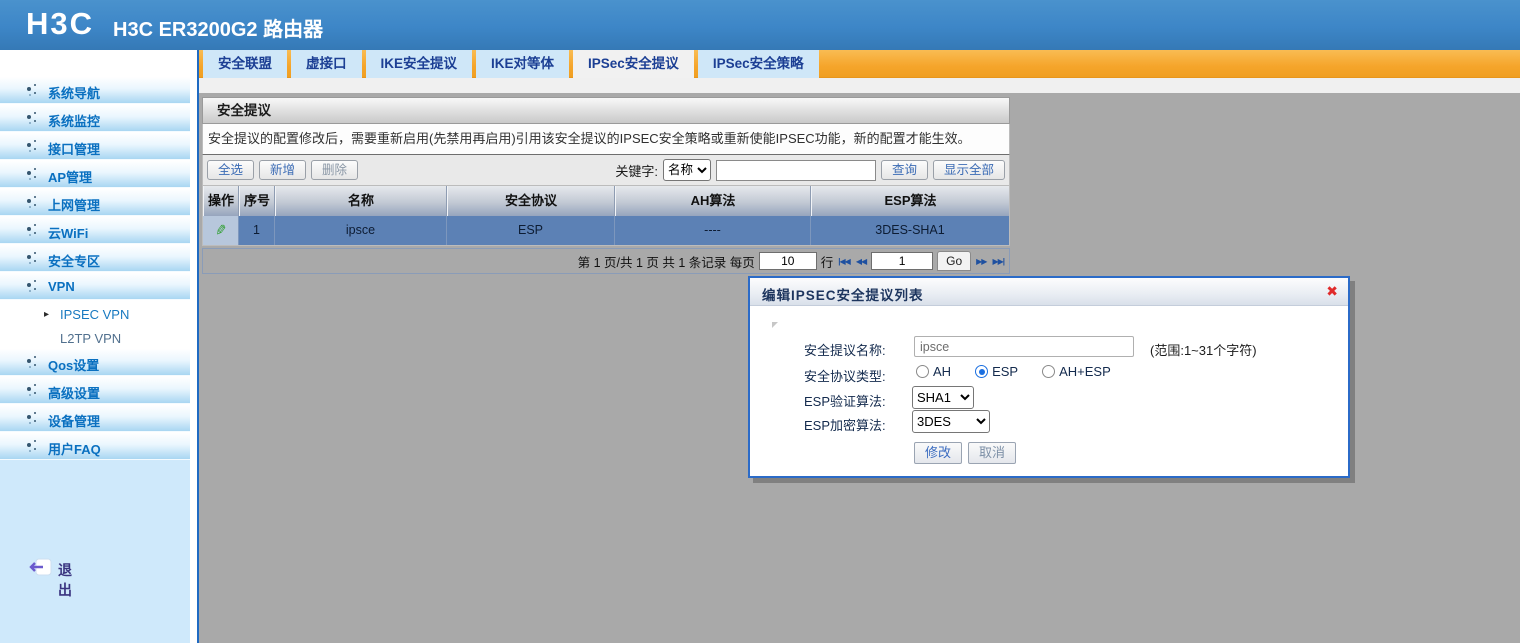 The width and height of the screenshot is (1520, 643). I want to click on row-esp: 3DES-SHA1, so click(910, 230).